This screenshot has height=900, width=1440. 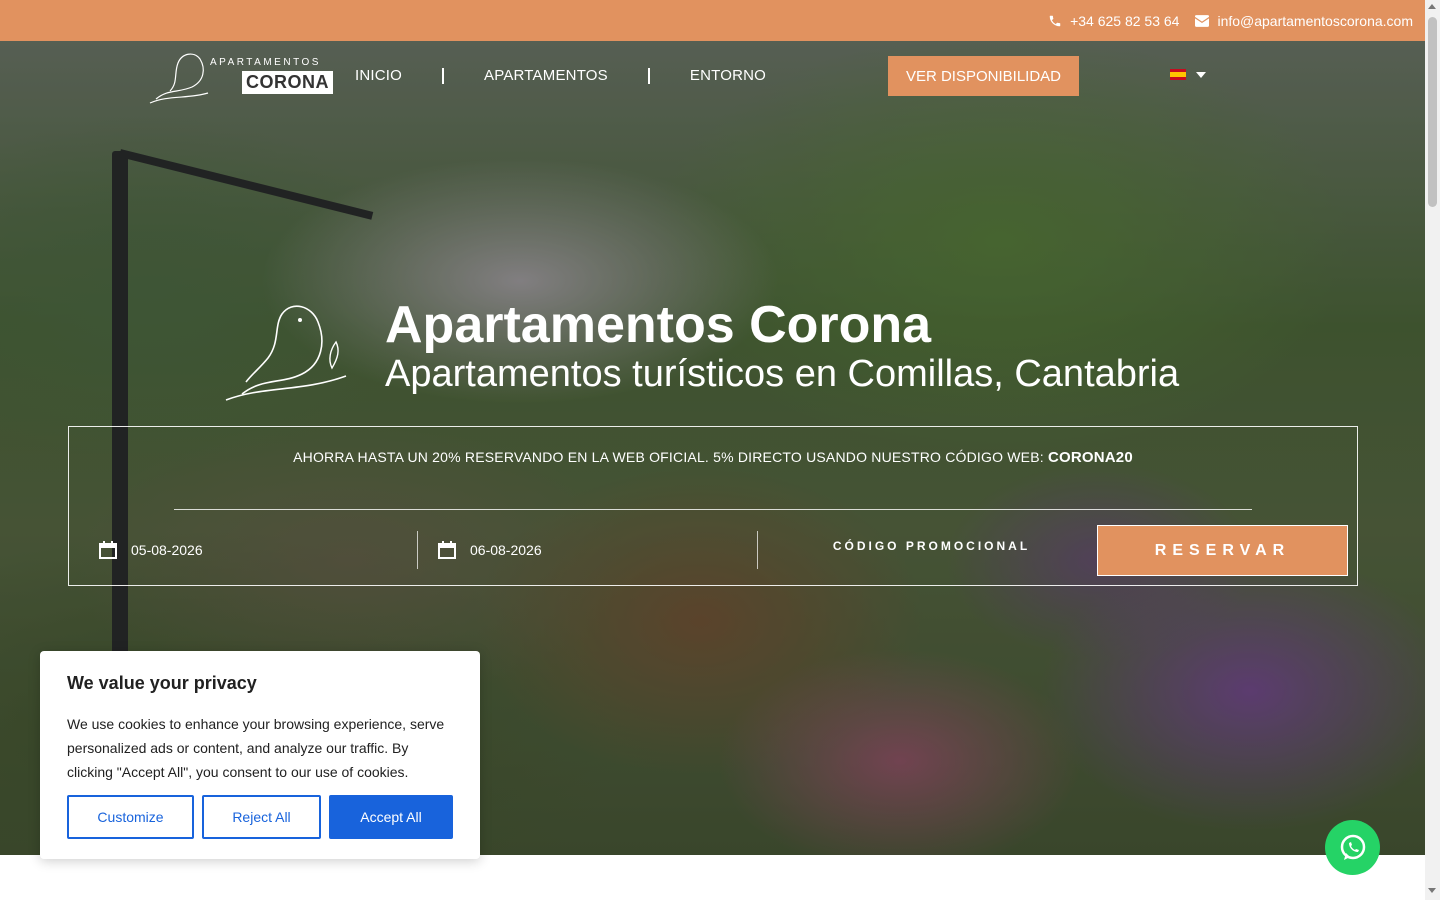 I want to click on logo-text-small: APARTAMENTOS, so click(x=265, y=62).